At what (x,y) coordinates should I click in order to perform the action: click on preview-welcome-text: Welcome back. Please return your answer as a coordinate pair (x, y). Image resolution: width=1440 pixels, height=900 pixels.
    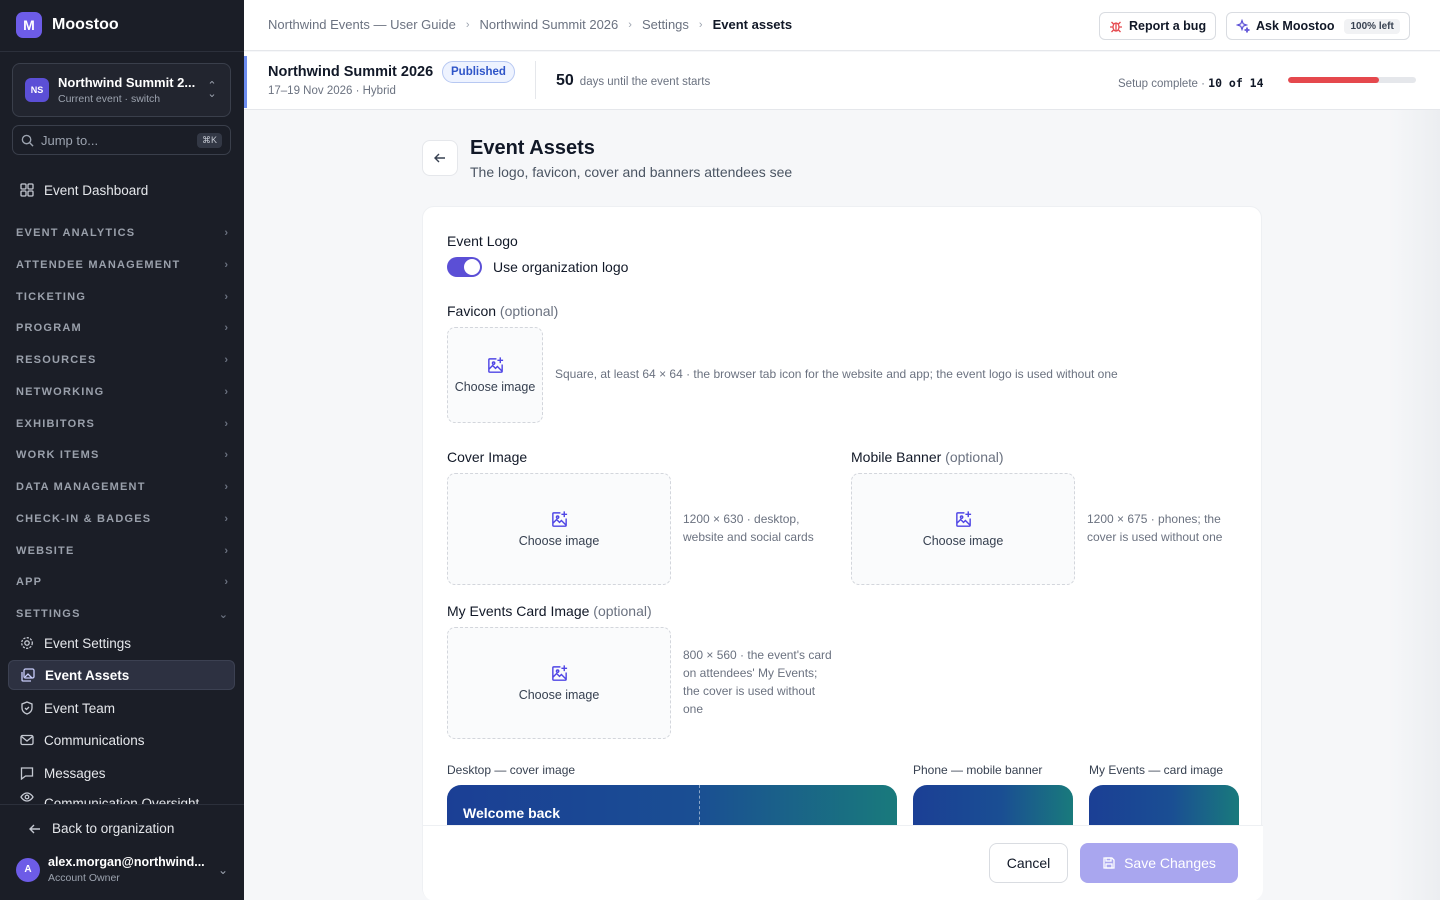
    Looking at the image, I should click on (512, 813).